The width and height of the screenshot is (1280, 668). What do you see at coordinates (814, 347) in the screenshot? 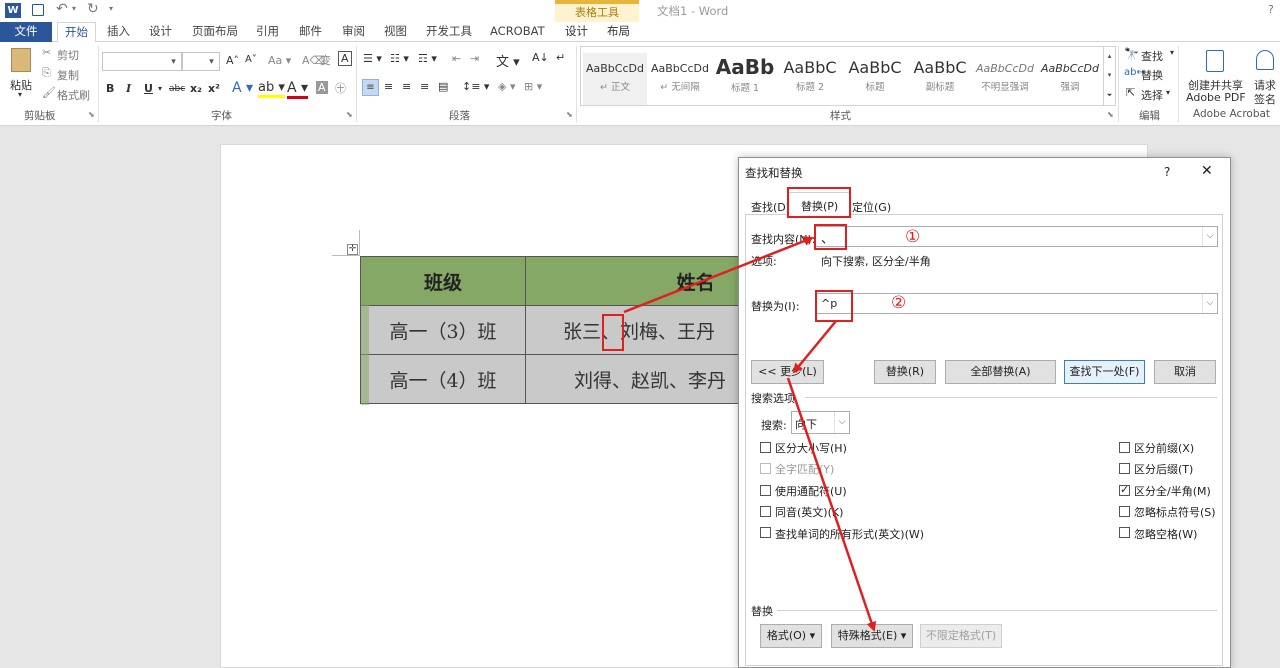
I see `arrow-replace-to-less` at bounding box center [814, 347].